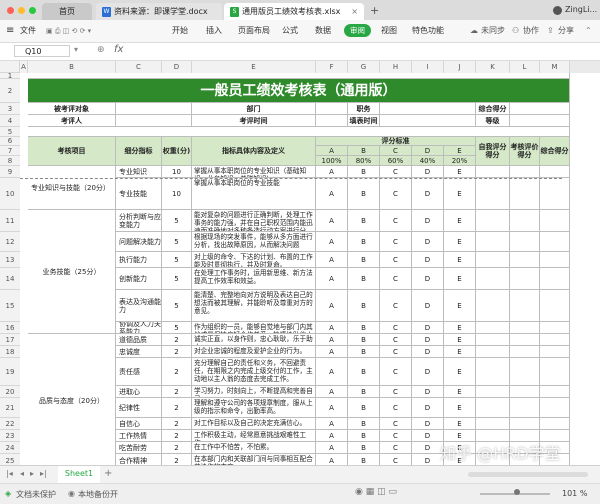 The image size is (600, 504). What do you see at coordinates (460, 151) in the screenshot?
I see `header-grade: E` at bounding box center [460, 151].